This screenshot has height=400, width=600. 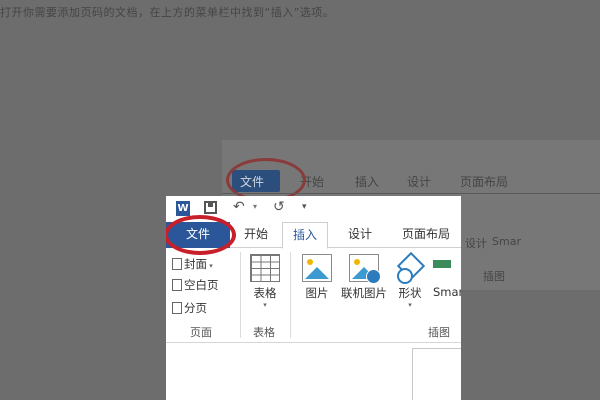 What do you see at coordinates (305, 235) in the screenshot?
I see `tab-insert: 插入` at bounding box center [305, 235].